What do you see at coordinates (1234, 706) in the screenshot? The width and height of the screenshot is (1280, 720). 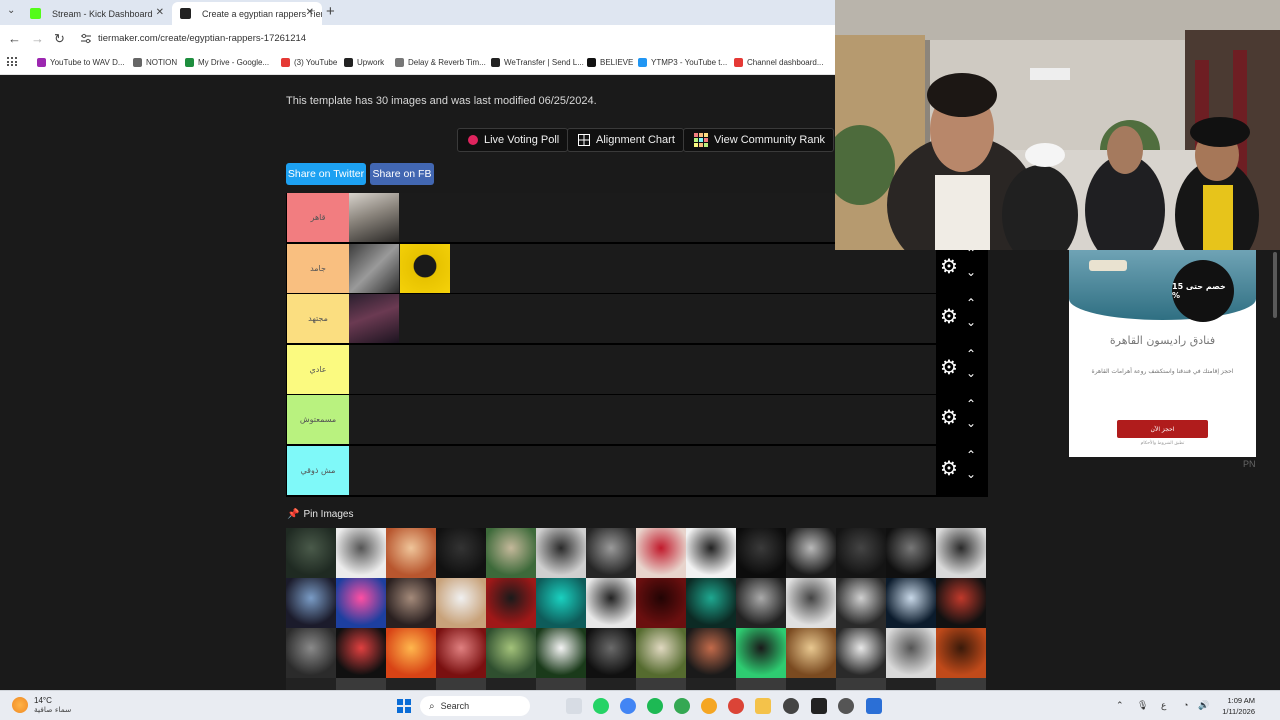 I see `clock: 1:09 AM 1/11/2026` at bounding box center [1234, 706].